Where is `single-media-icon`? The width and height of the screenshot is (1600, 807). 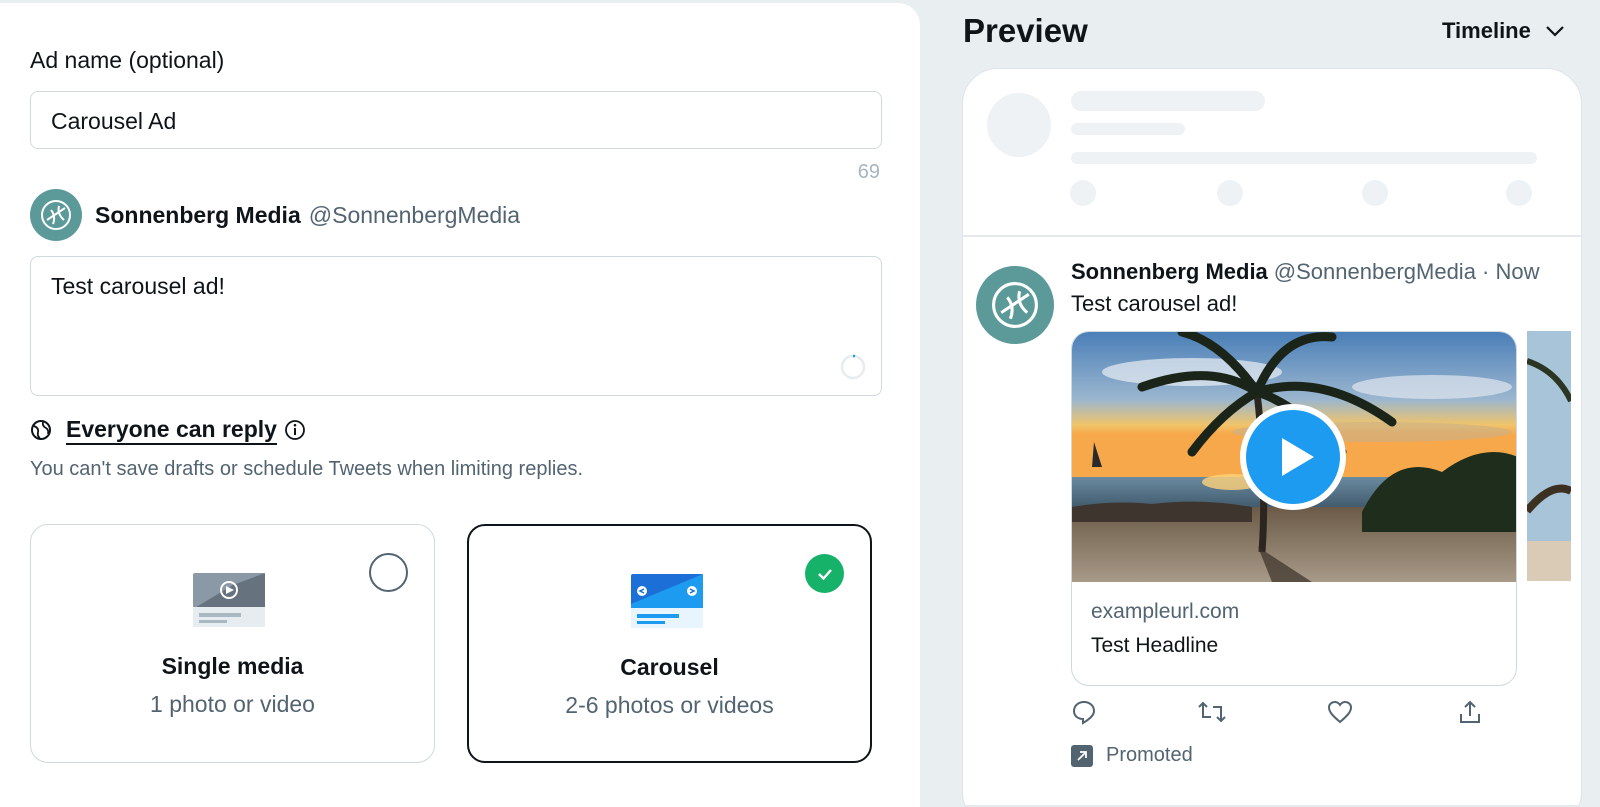 single-media-icon is located at coordinates (229, 600).